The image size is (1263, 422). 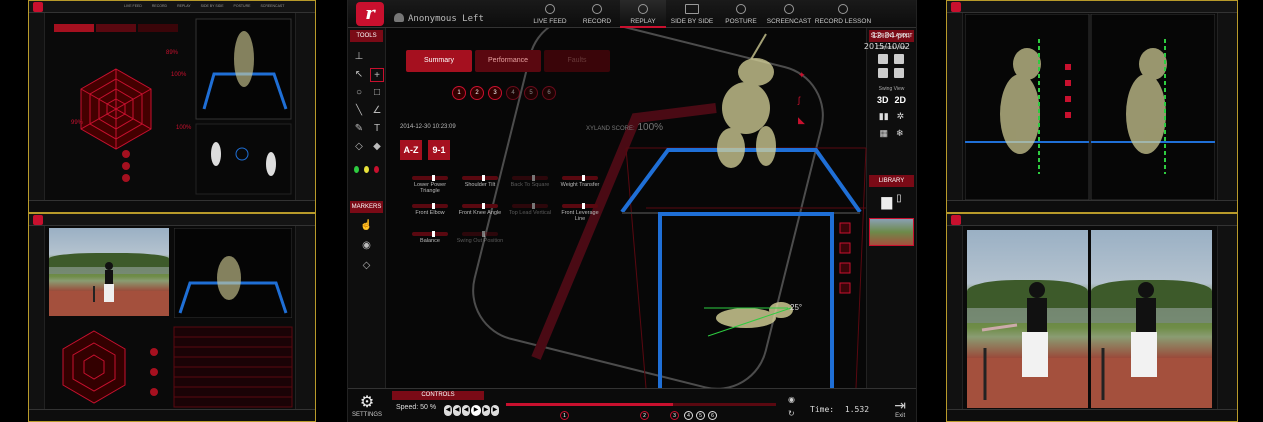 What do you see at coordinates (495, 93) in the screenshot?
I see `phase-3: 3` at bounding box center [495, 93].